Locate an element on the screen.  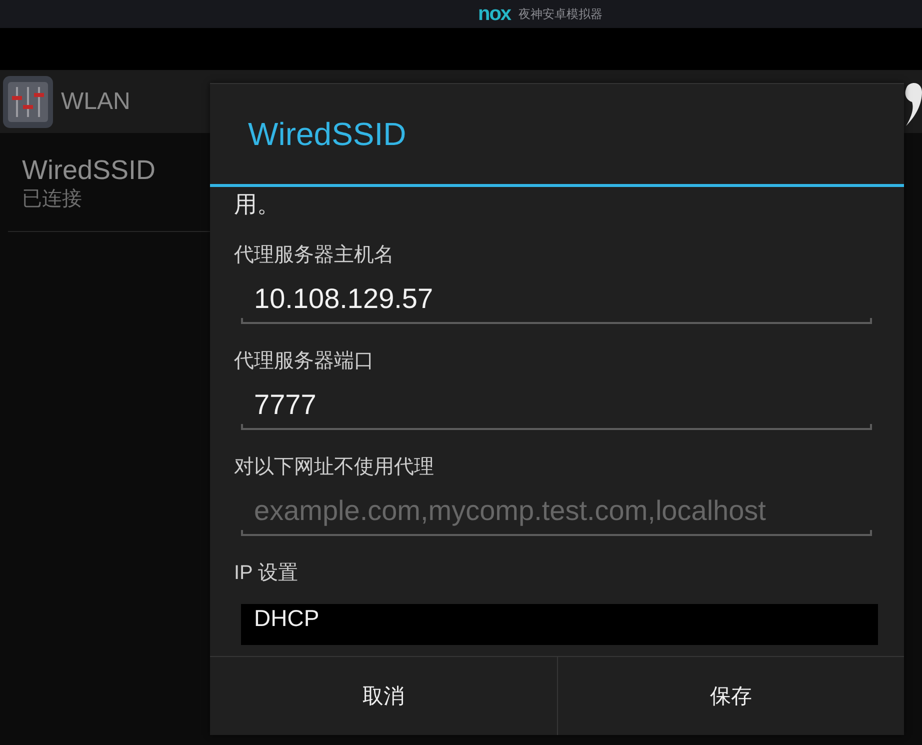
field-label: 代理服务器端口 is located at coordinates (304, 361).